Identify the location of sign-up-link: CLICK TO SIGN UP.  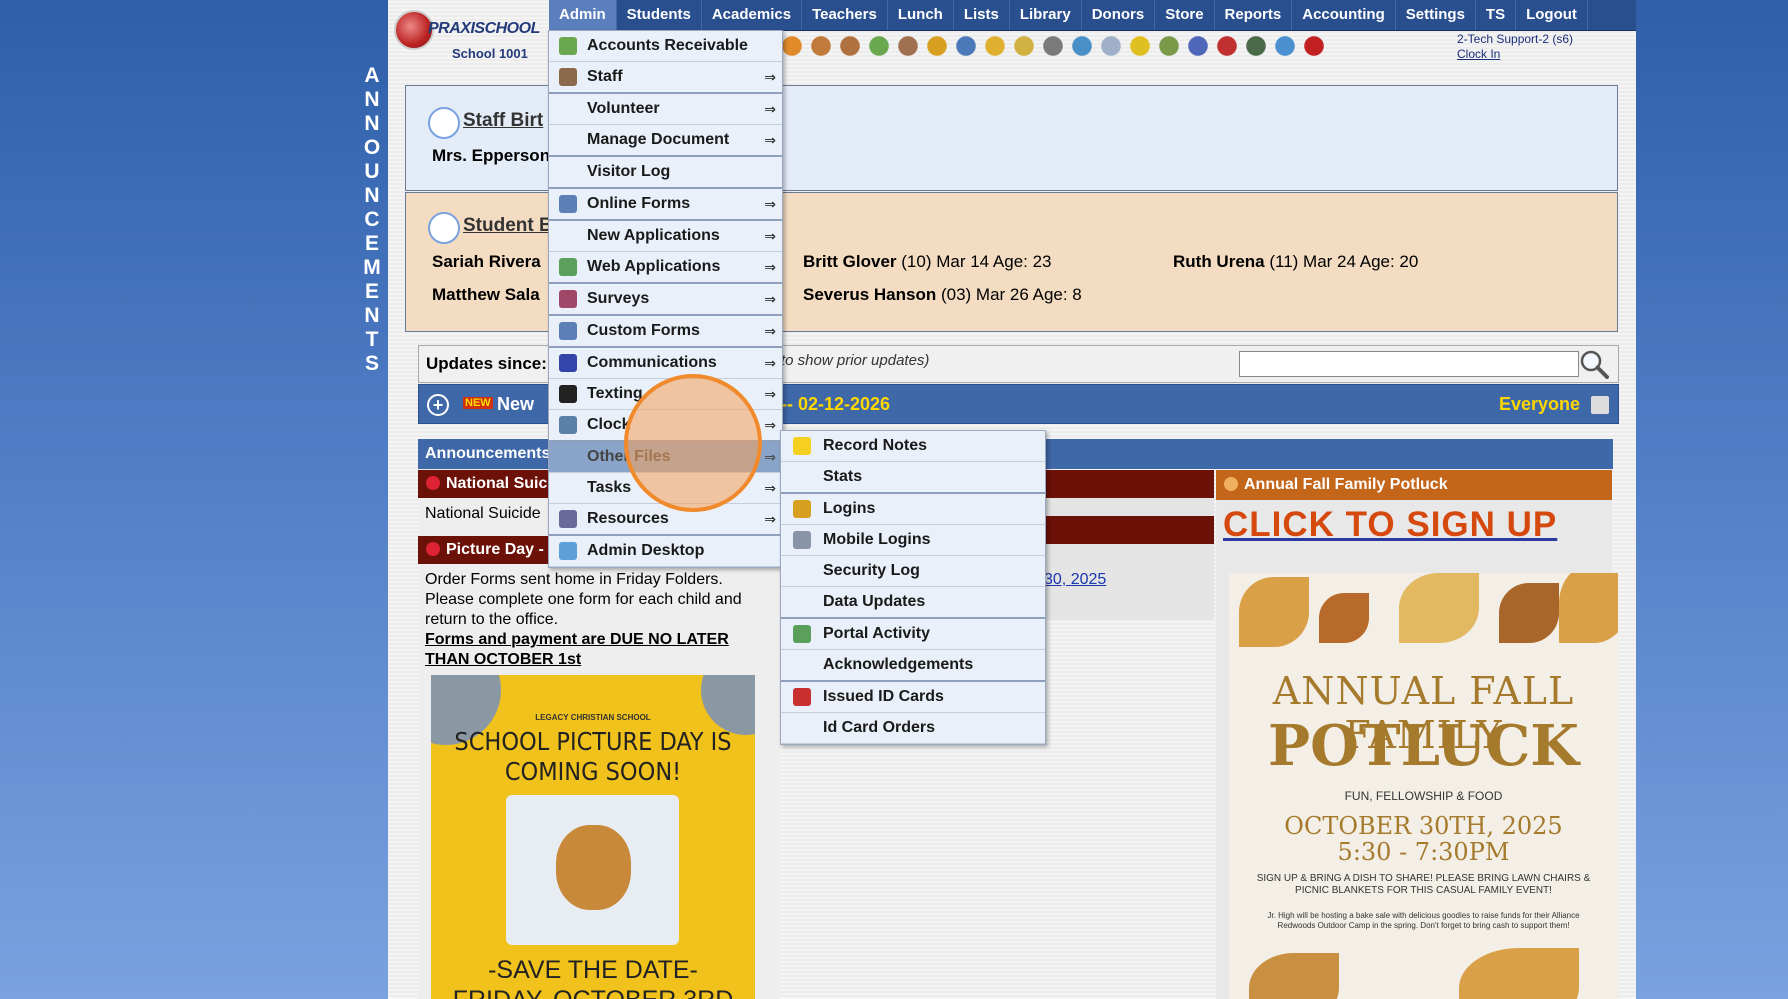
(1390, 525).